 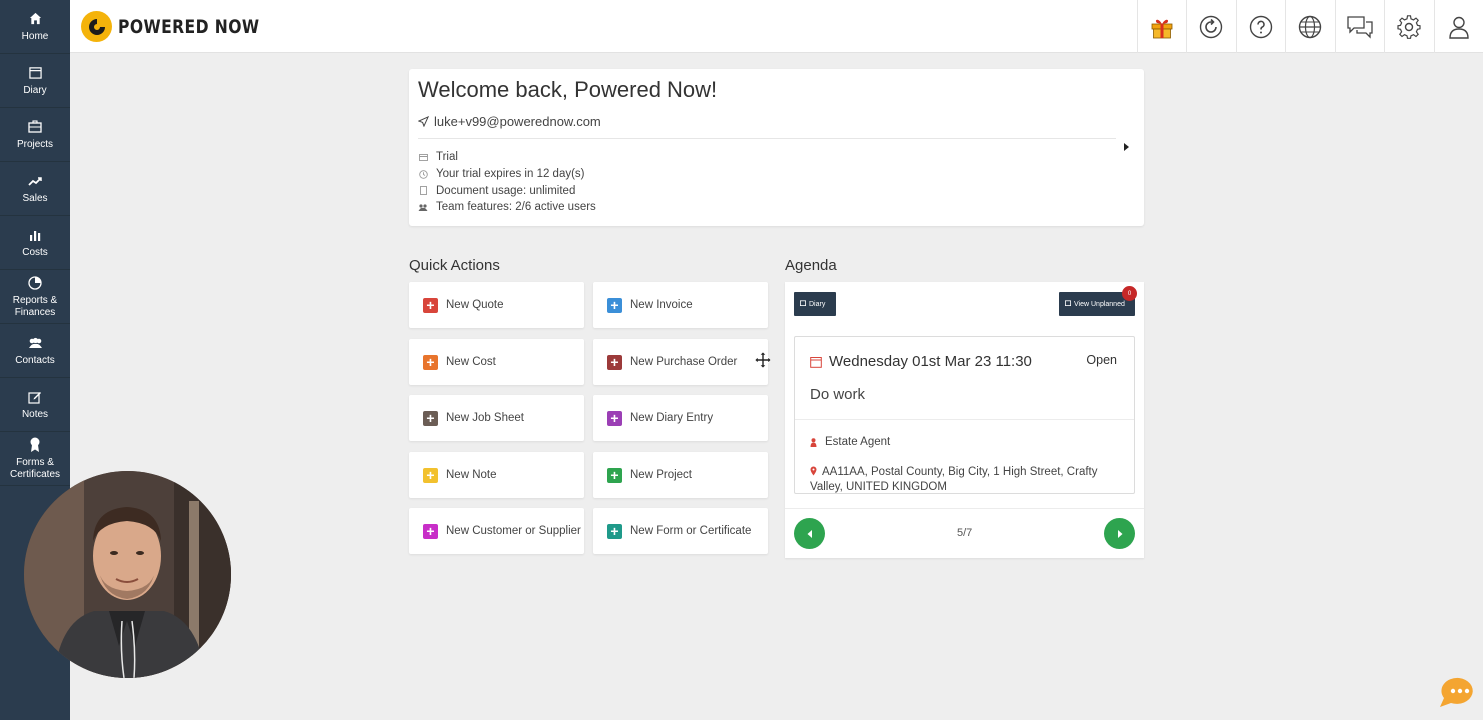 I want to click on sidebar-item-contacts: Contacts, so click(x=35, y=351).